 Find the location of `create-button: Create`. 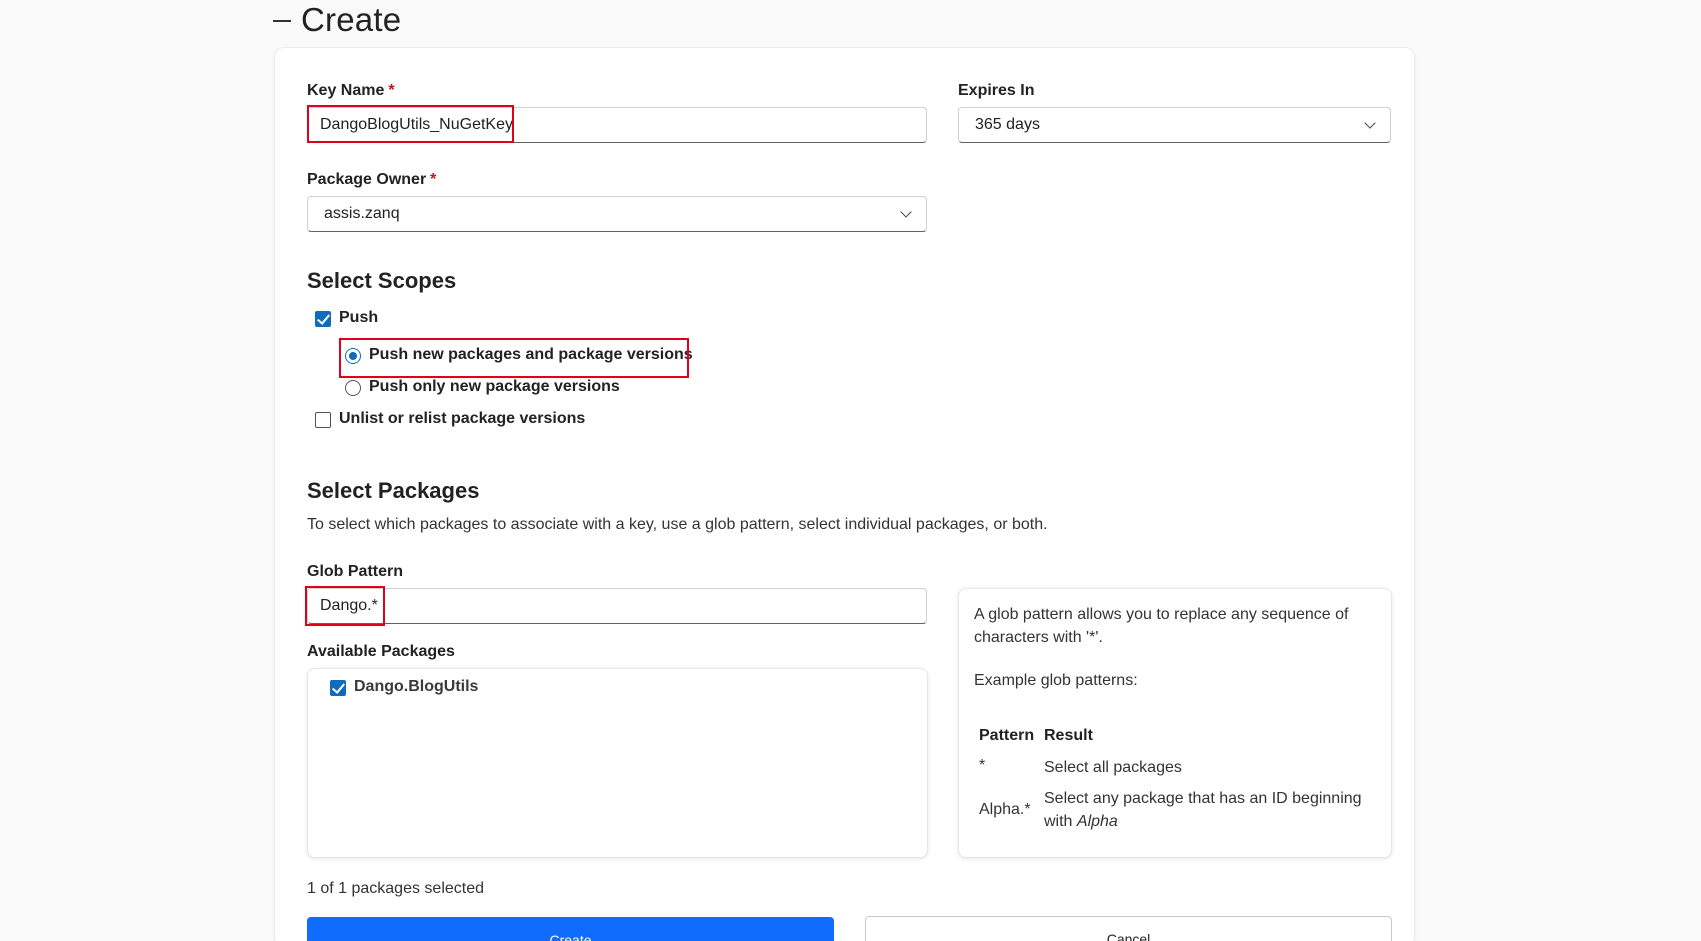

create-button: Create is located at coordinates (570, 929).